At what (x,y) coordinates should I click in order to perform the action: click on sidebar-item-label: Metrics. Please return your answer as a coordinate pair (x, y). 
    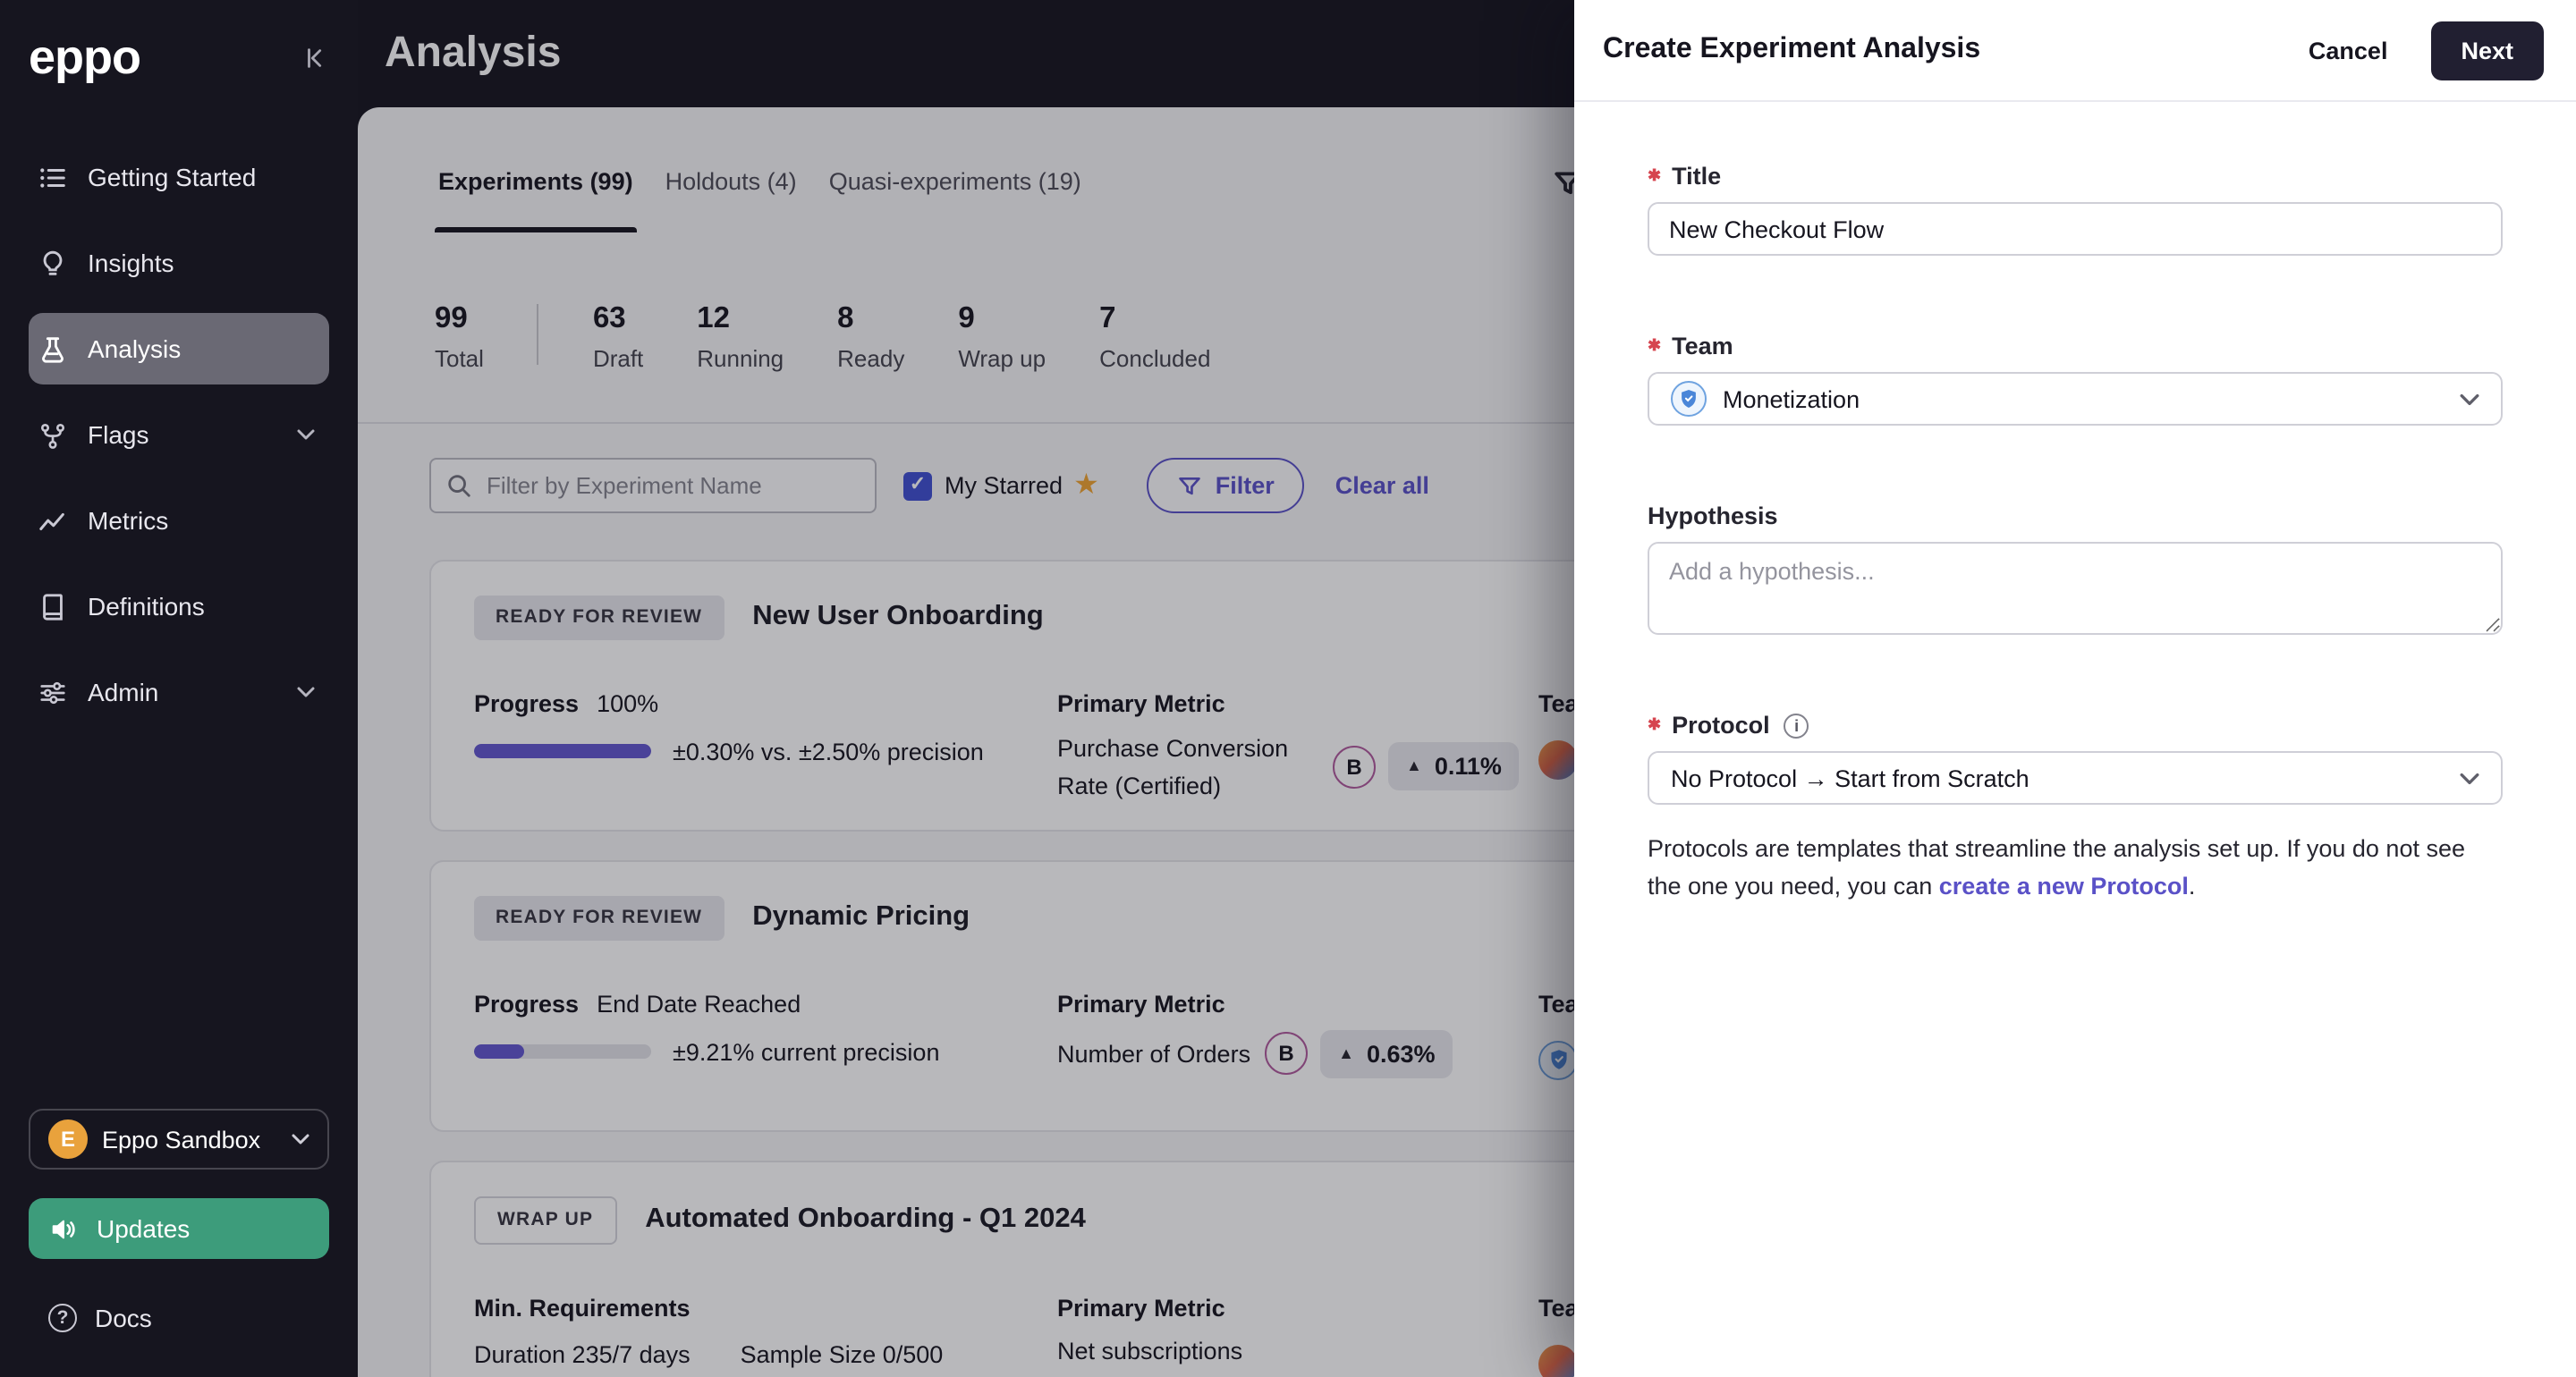
    Looking at the image, I should click on (128, 520).